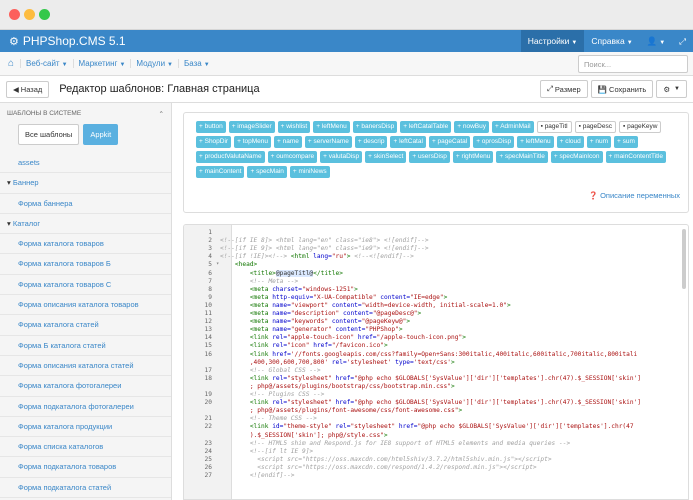 The height and width of the screenshot is (500, 693). What do you see at coordinates (220, 172) in the screenshot?
I see `variable-tag: + mainContent` at bounding box center [220, 172].